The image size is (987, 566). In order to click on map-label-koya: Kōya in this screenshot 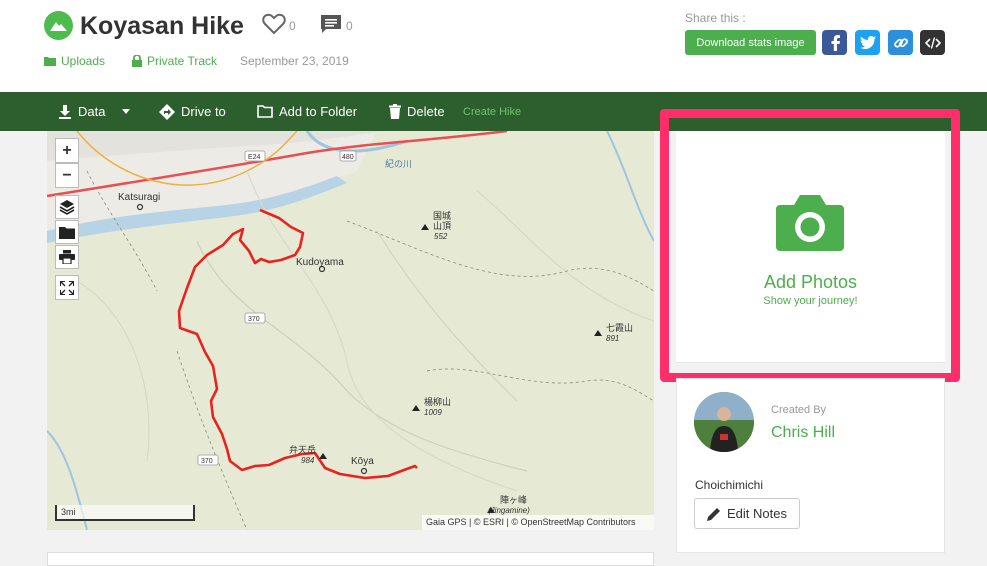, I will do `click(362, 461)`.